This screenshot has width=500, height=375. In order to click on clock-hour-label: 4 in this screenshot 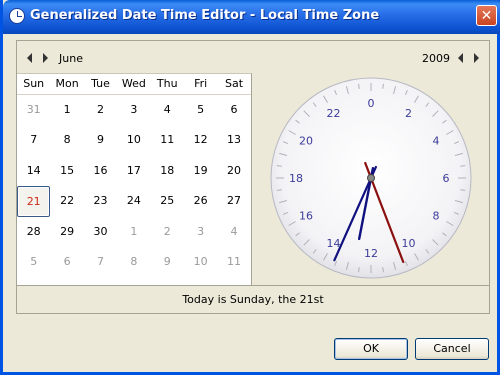, I will do `click(435, 141)`.